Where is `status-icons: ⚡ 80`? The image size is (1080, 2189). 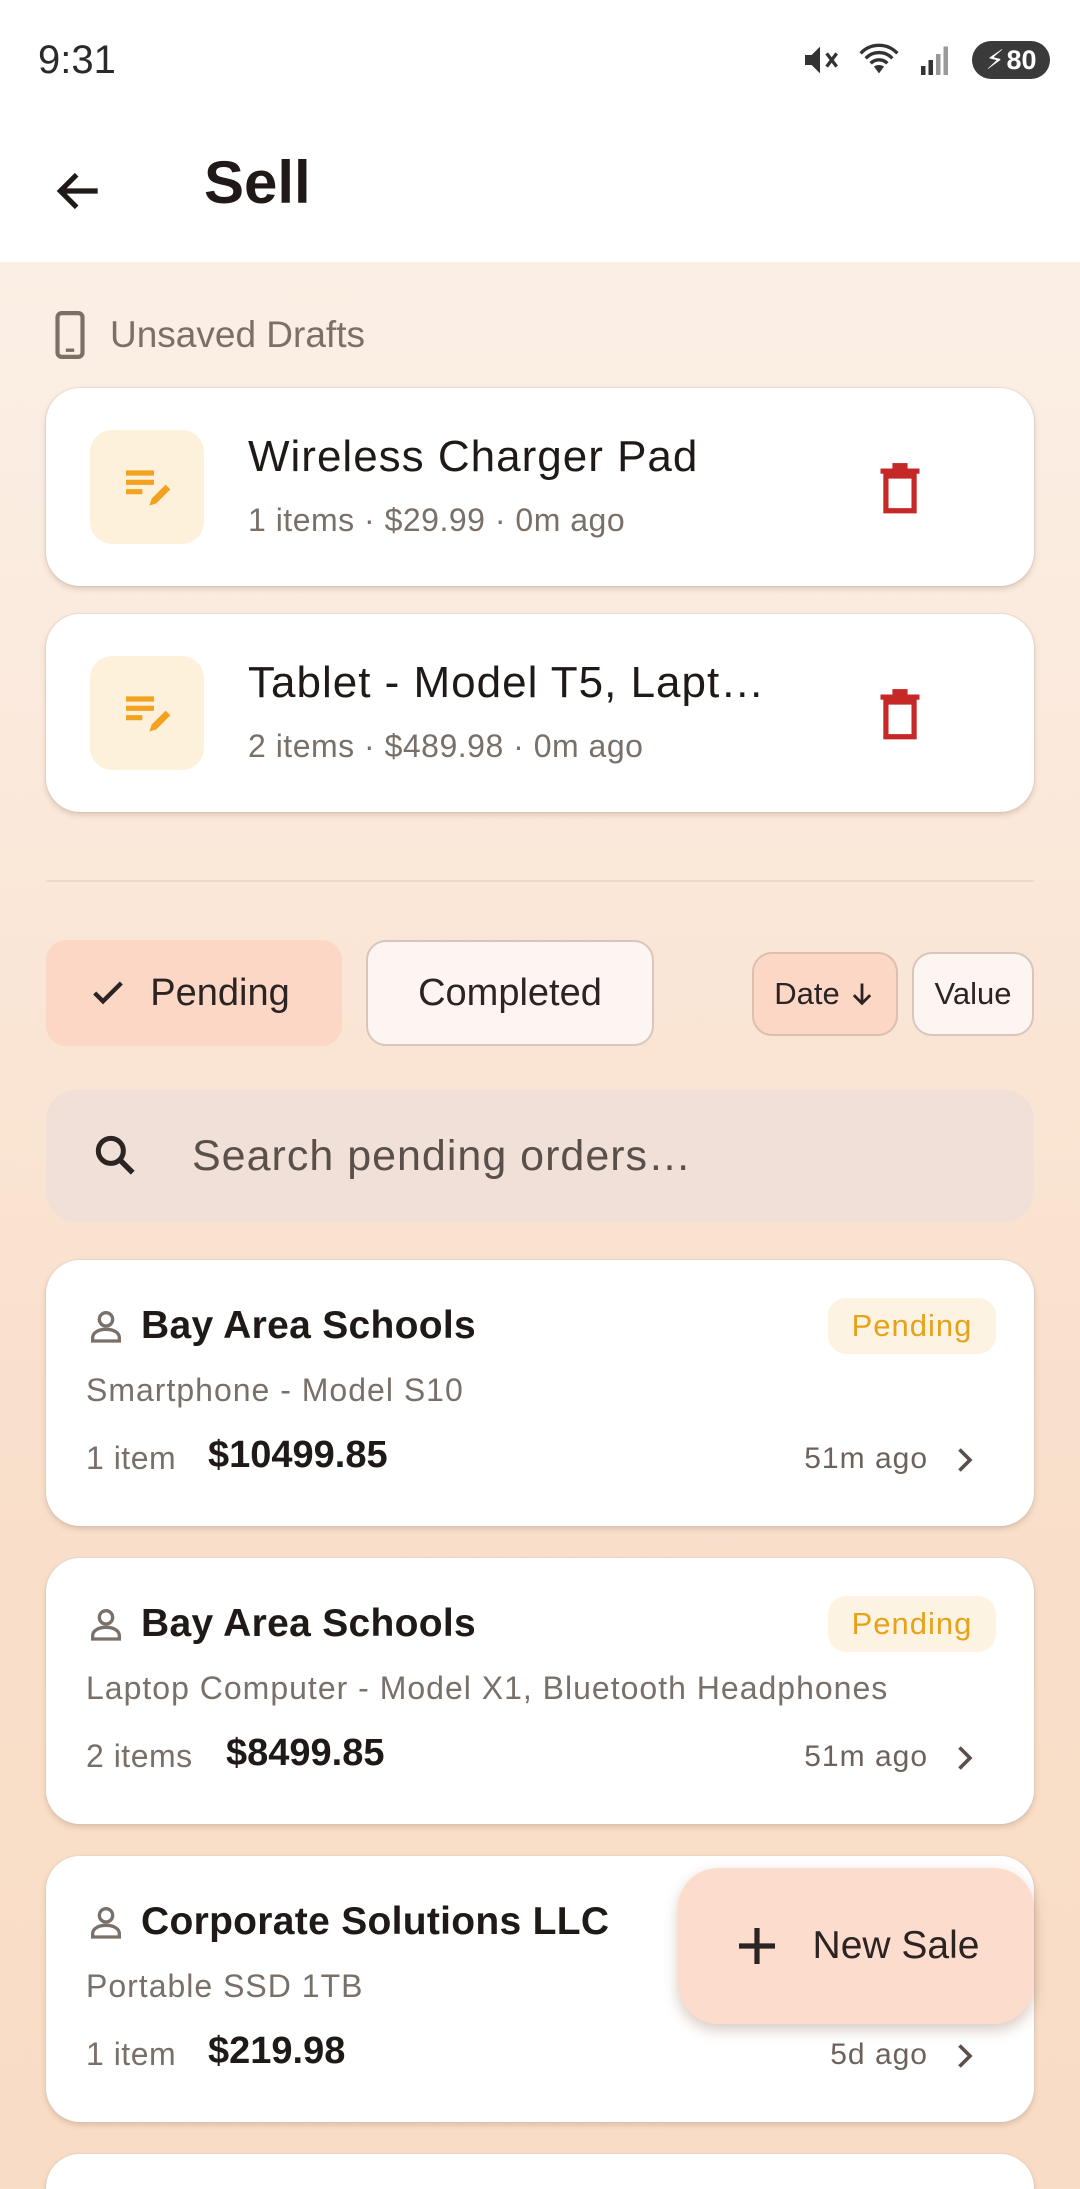
status-icons: ⚡ 80 is located at coordinates (925, 60).